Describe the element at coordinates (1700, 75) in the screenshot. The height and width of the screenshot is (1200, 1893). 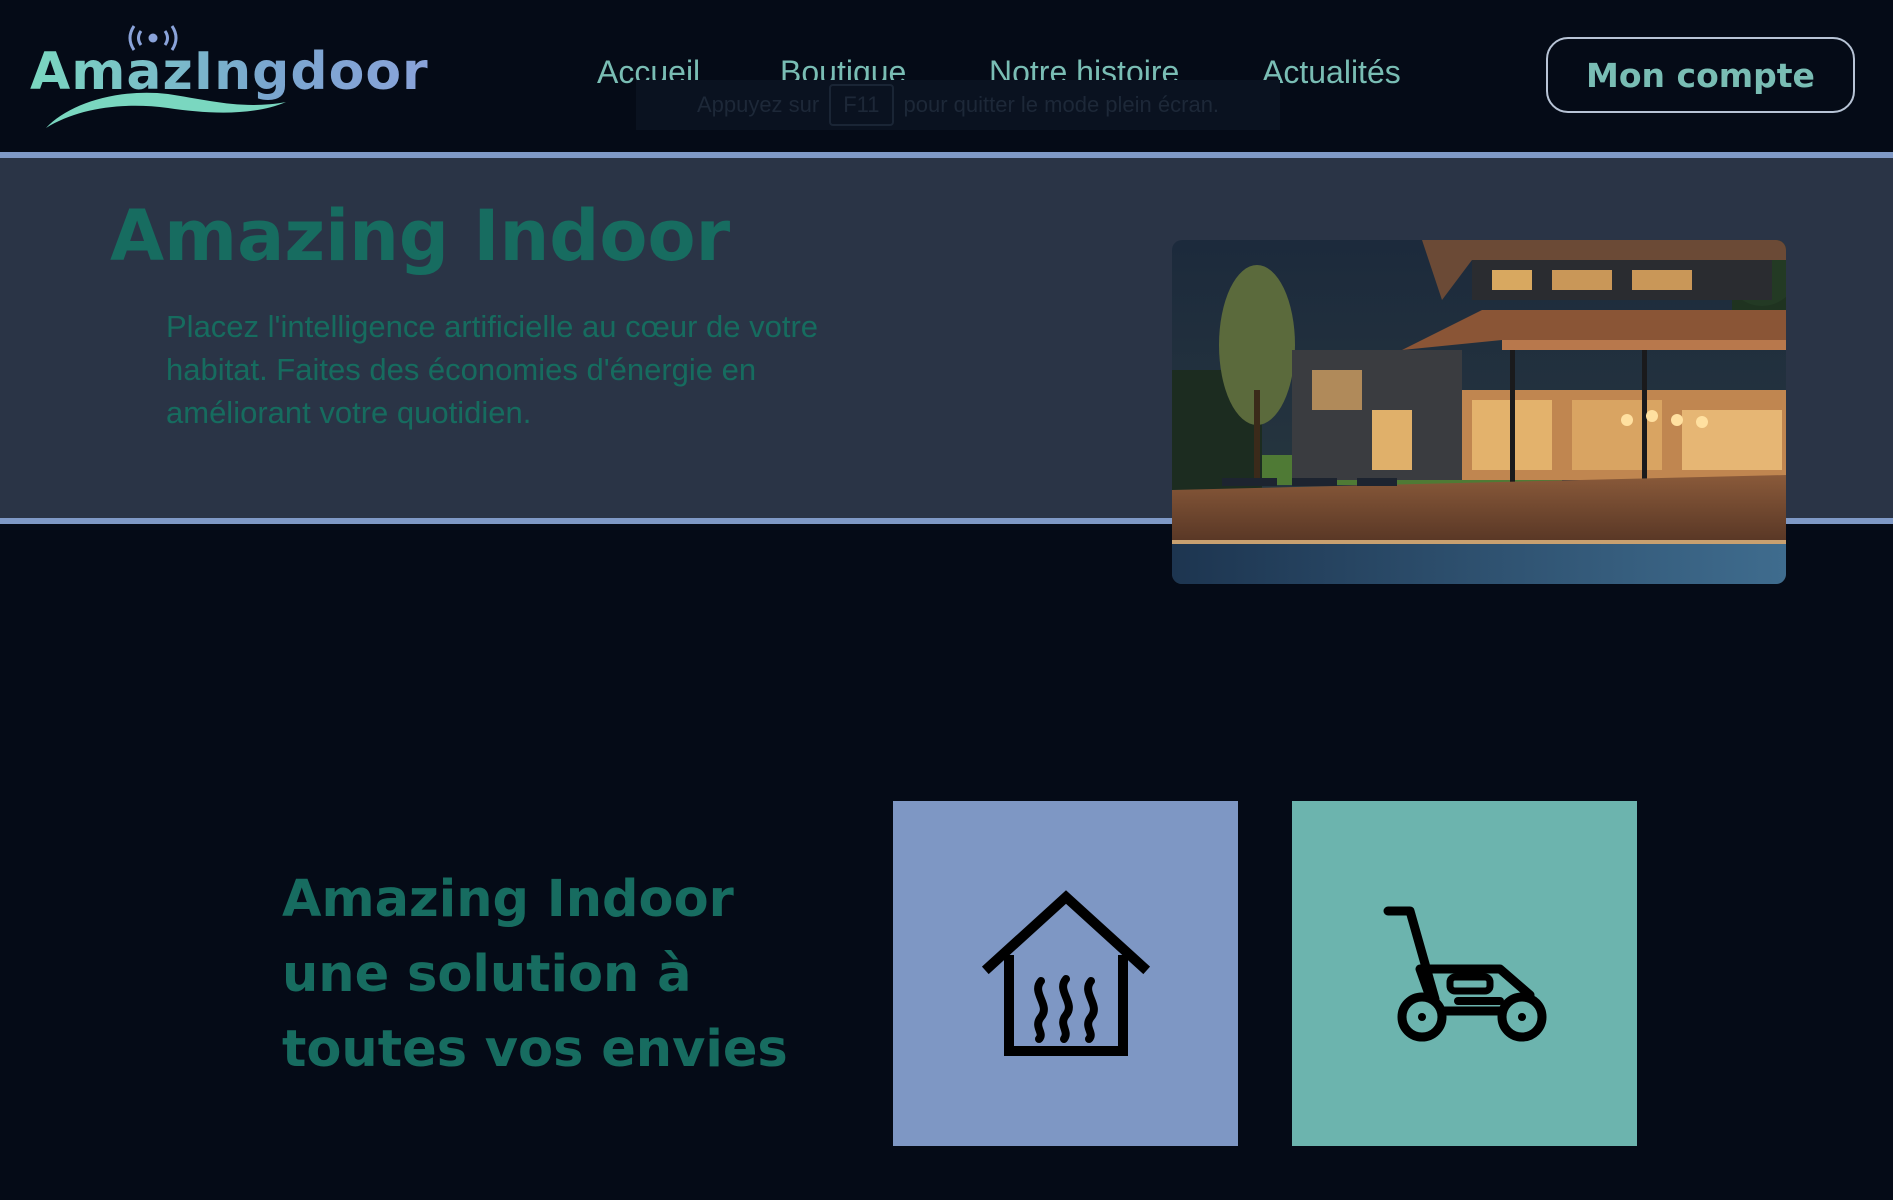
I see `account-button: Mon compte` at that location.